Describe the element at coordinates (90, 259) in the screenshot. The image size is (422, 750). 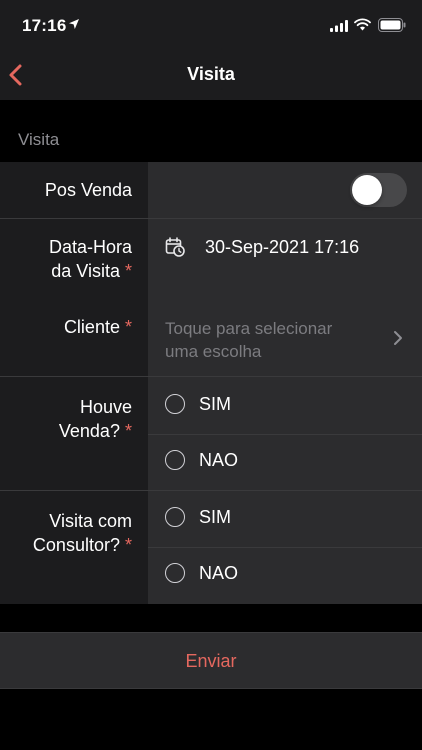
I see `data-hora-label: Data-Hora da Visita *` at that location.